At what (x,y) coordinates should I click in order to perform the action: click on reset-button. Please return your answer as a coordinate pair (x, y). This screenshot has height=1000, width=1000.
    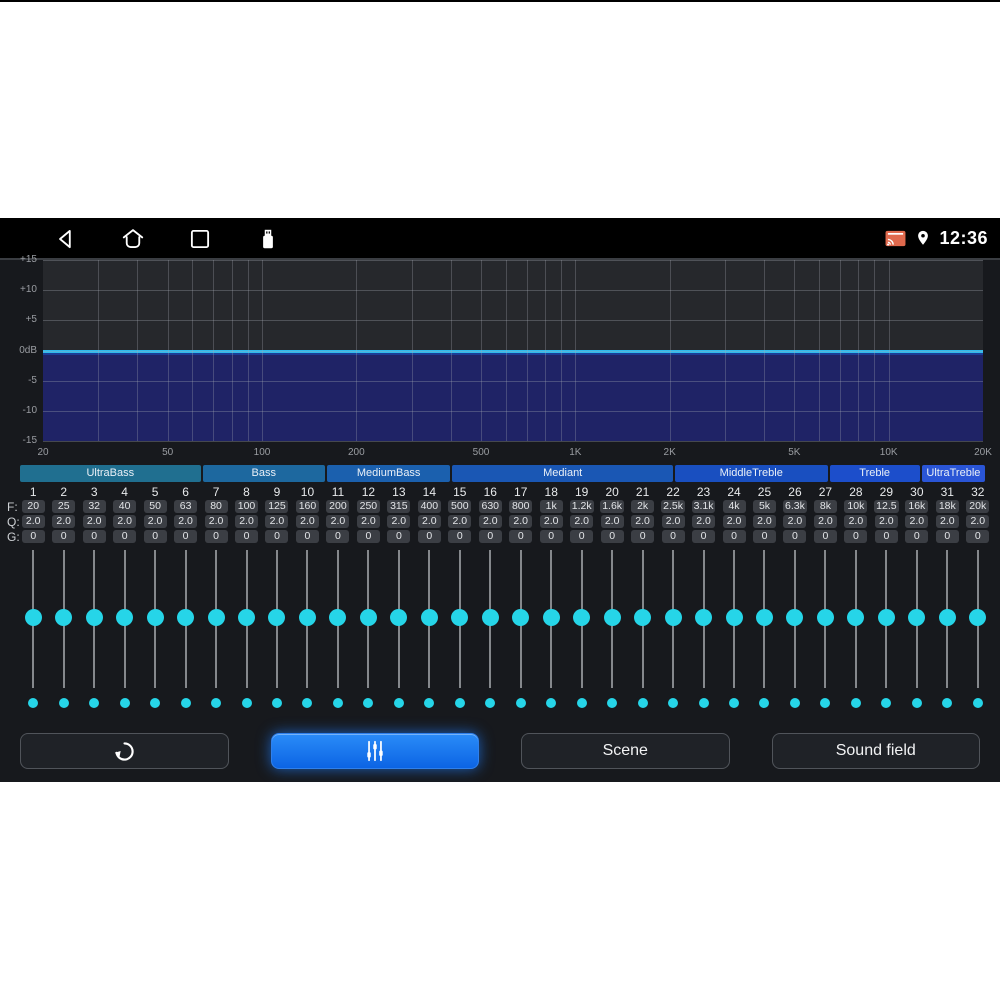
    Looking at the image, I should click on (124, 751).